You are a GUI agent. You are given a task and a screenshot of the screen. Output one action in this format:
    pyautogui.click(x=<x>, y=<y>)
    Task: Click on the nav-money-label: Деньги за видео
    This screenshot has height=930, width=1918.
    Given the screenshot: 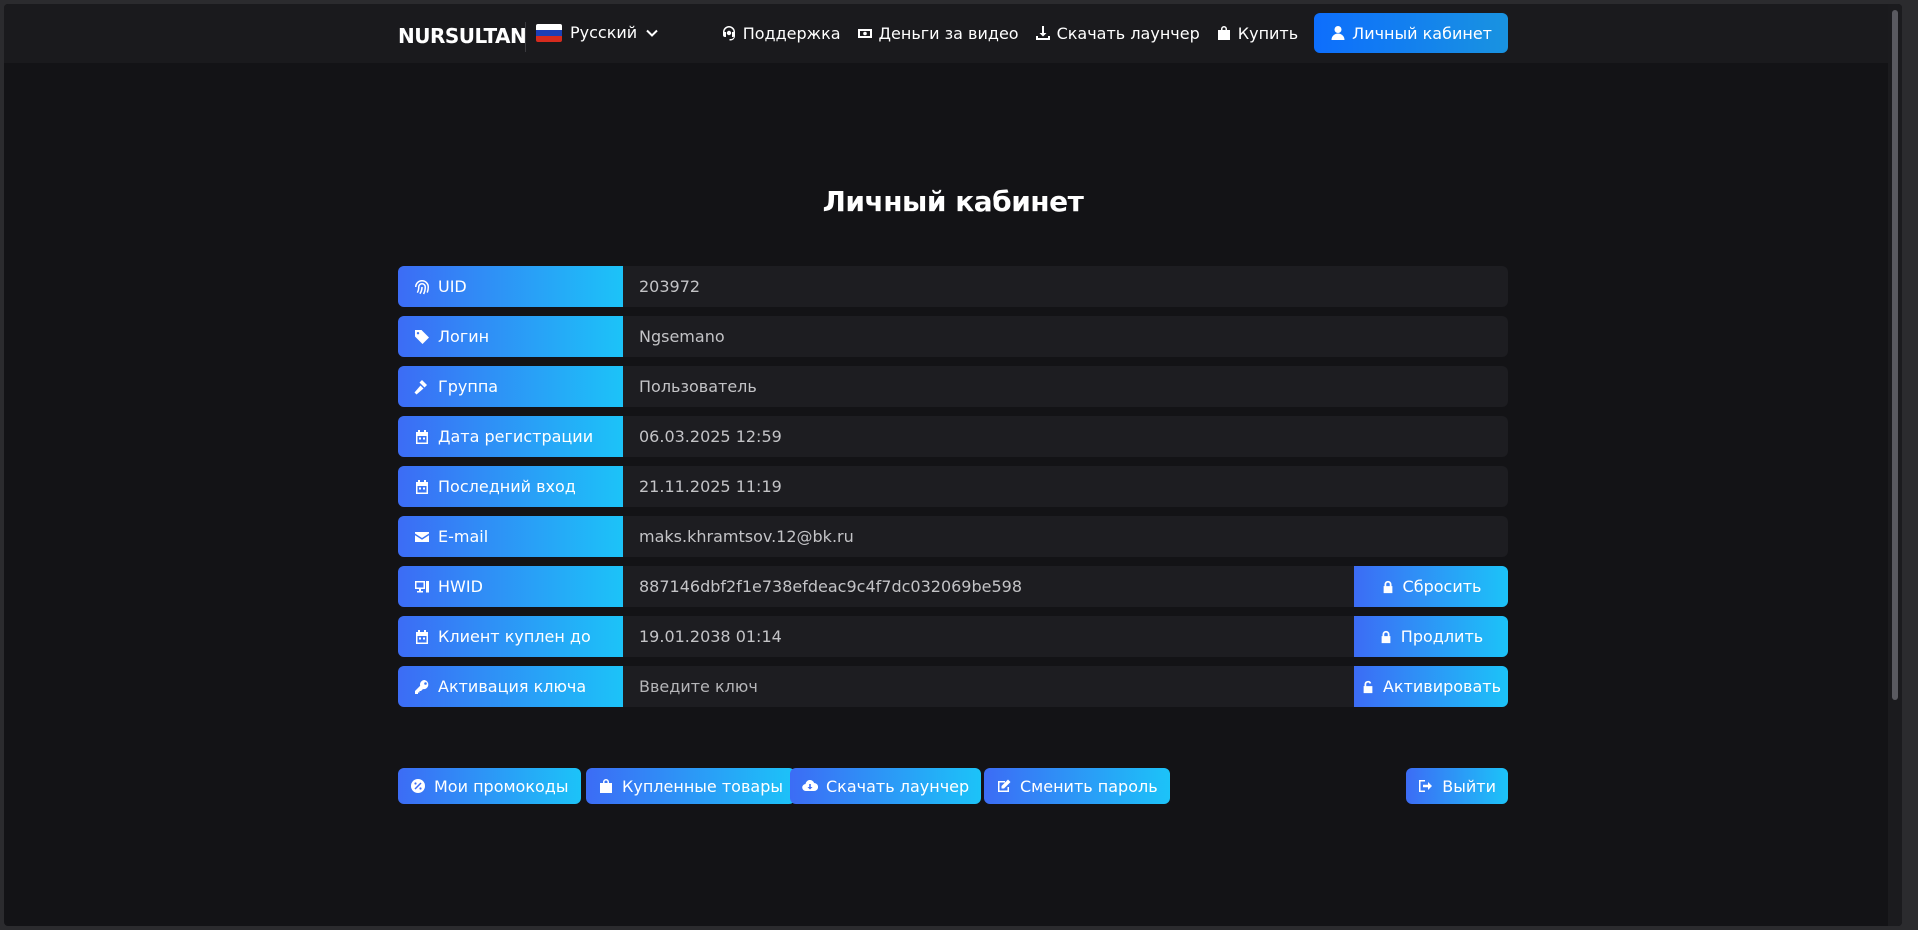 What is the action you would take?
    pyautogui.click(x=948, y=33)
    